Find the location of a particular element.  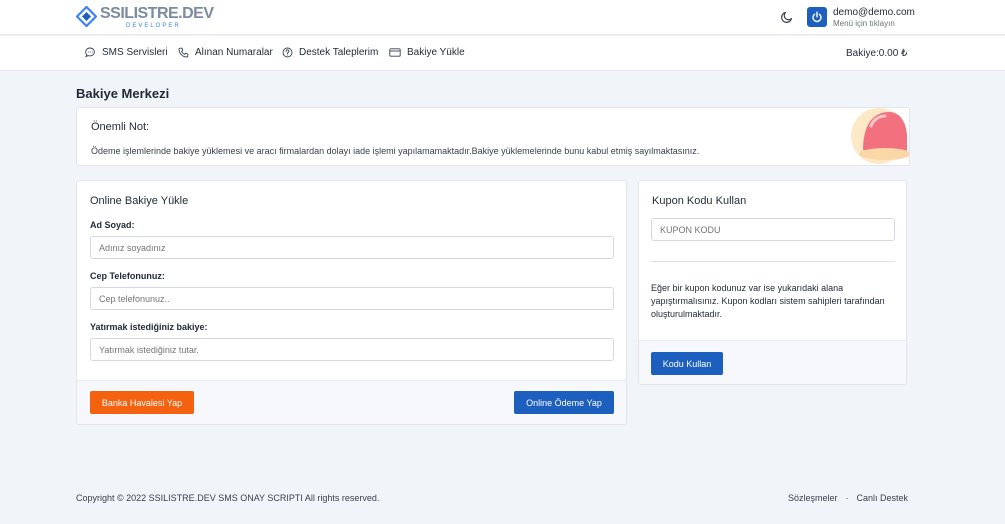

nav-item-support-tickets: Destek Taleplerim is located at coordinates (330, 52).